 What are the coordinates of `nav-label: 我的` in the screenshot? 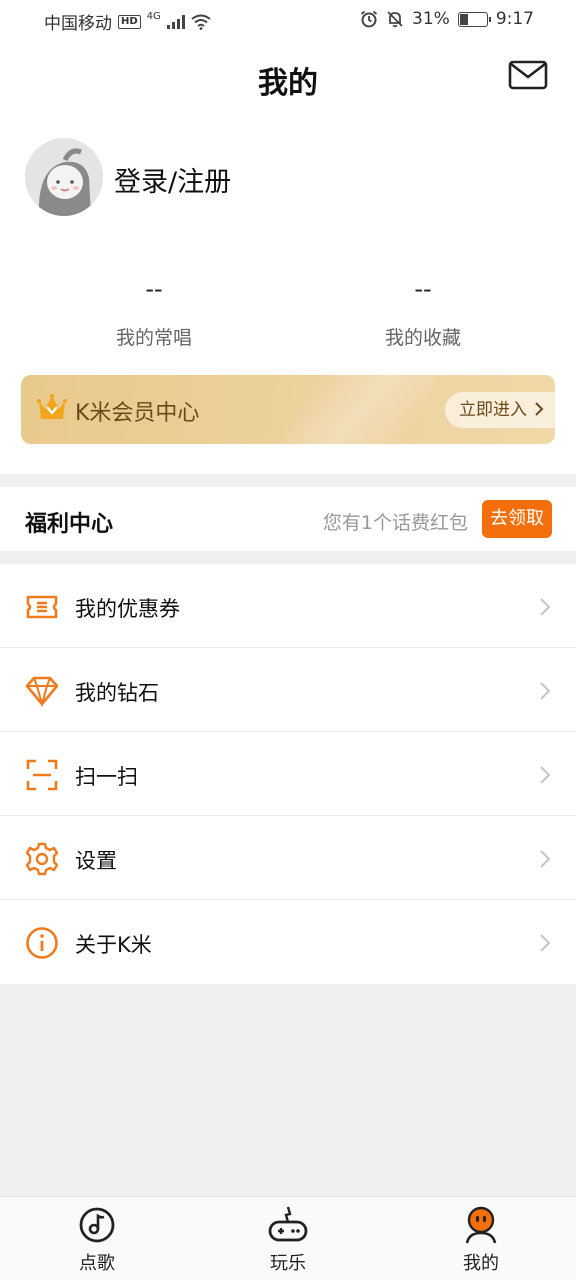 It's located at (481, 1263).